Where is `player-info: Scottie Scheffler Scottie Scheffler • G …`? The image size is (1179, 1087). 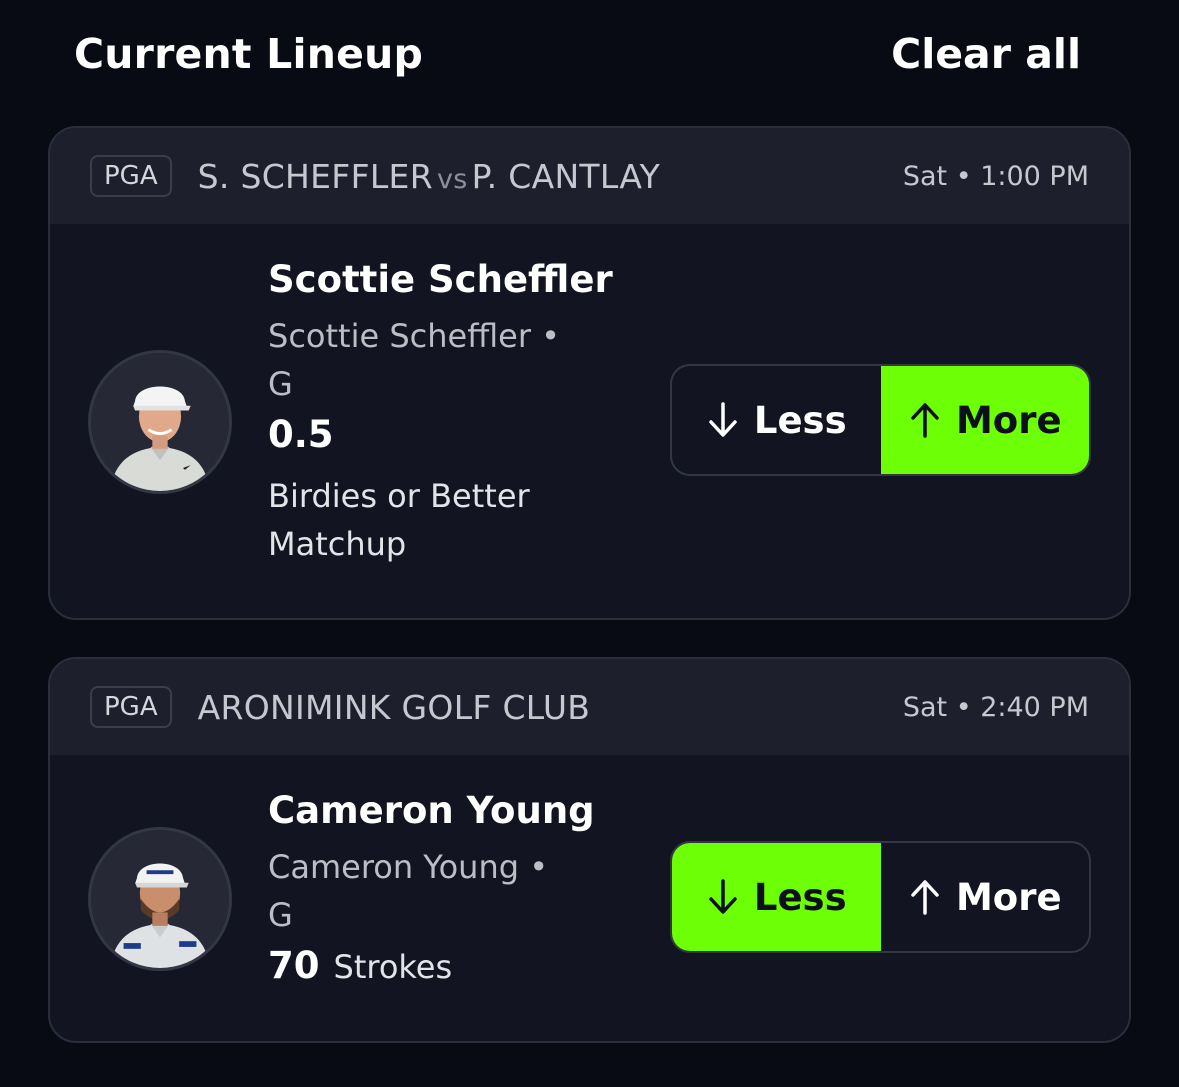 player-info: Scottie Scheffler Scottie Scheffler • G … is located at coordinates (440, 413).